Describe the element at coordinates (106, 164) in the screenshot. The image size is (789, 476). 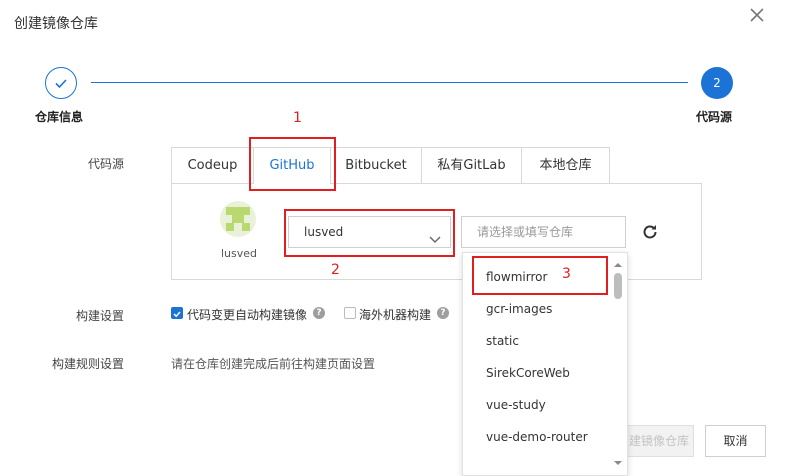
I see `source-label: 代码源` at that location.